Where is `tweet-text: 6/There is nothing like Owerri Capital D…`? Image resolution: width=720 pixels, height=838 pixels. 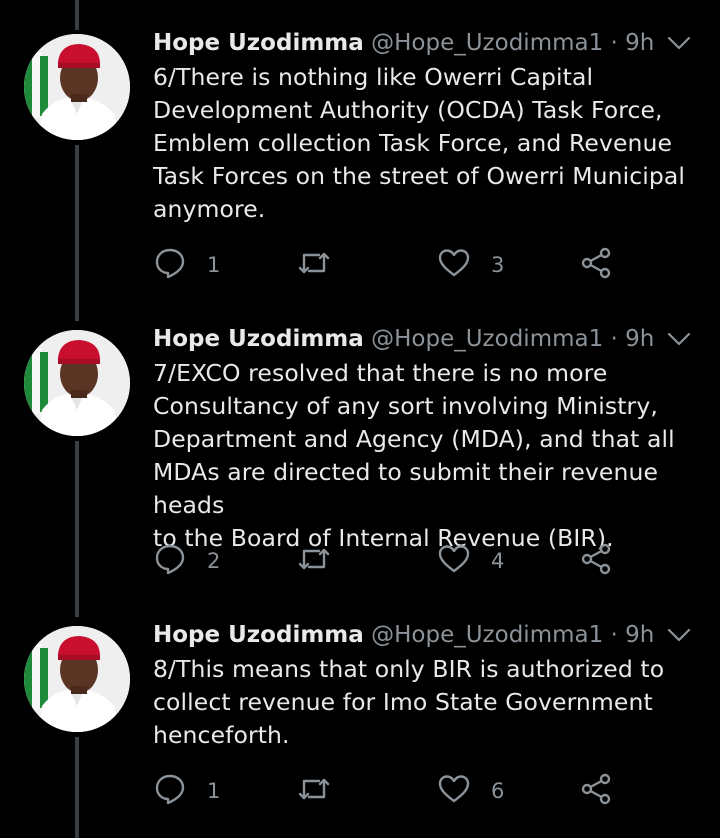
tweet-text: 6/There is nothing like Owerri Capital D… is located at coordinates (419, 143).